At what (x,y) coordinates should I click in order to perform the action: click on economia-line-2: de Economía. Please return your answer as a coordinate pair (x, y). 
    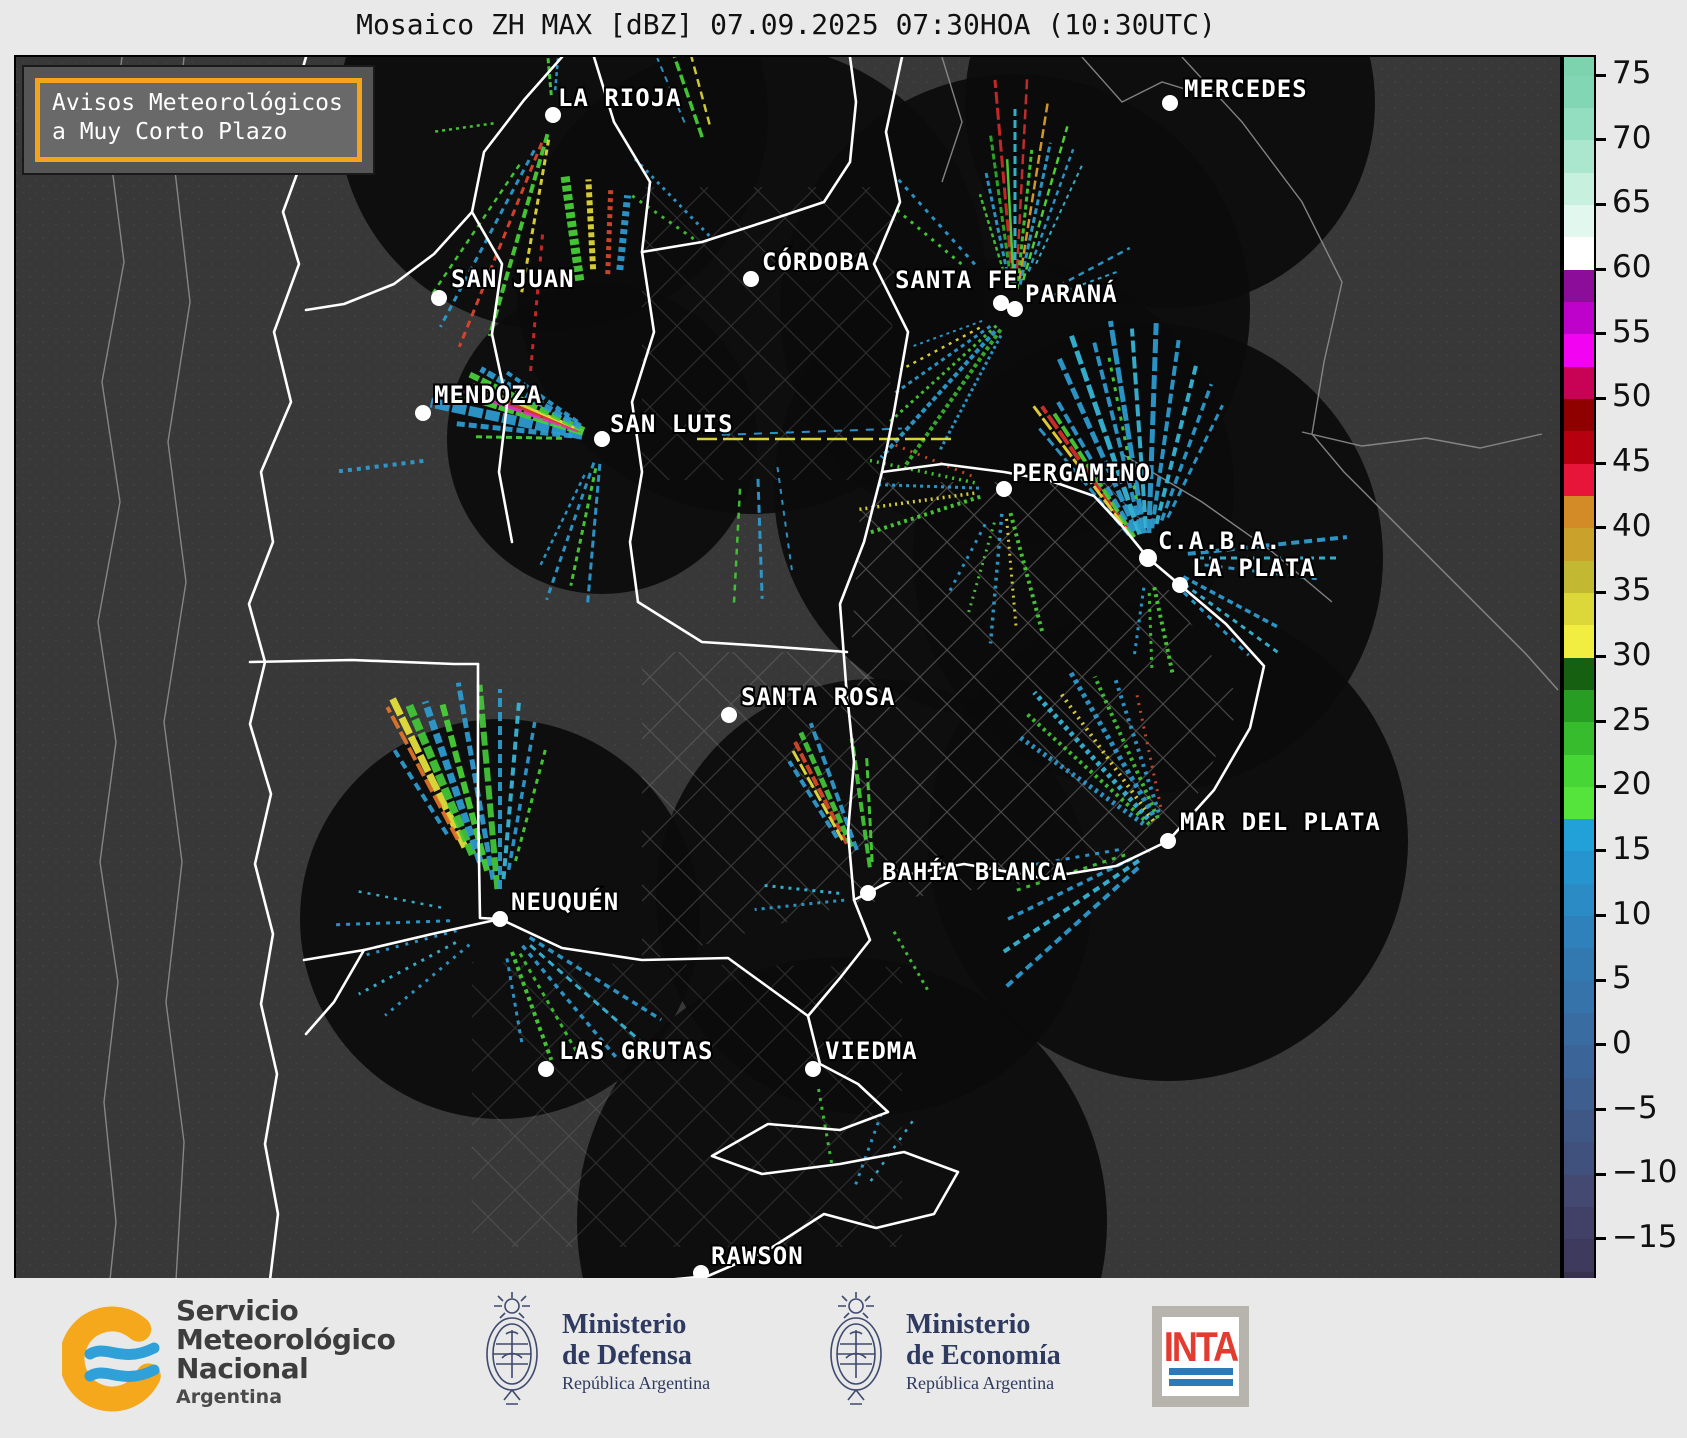
    Looking at the image, I should click on (983, 1355).